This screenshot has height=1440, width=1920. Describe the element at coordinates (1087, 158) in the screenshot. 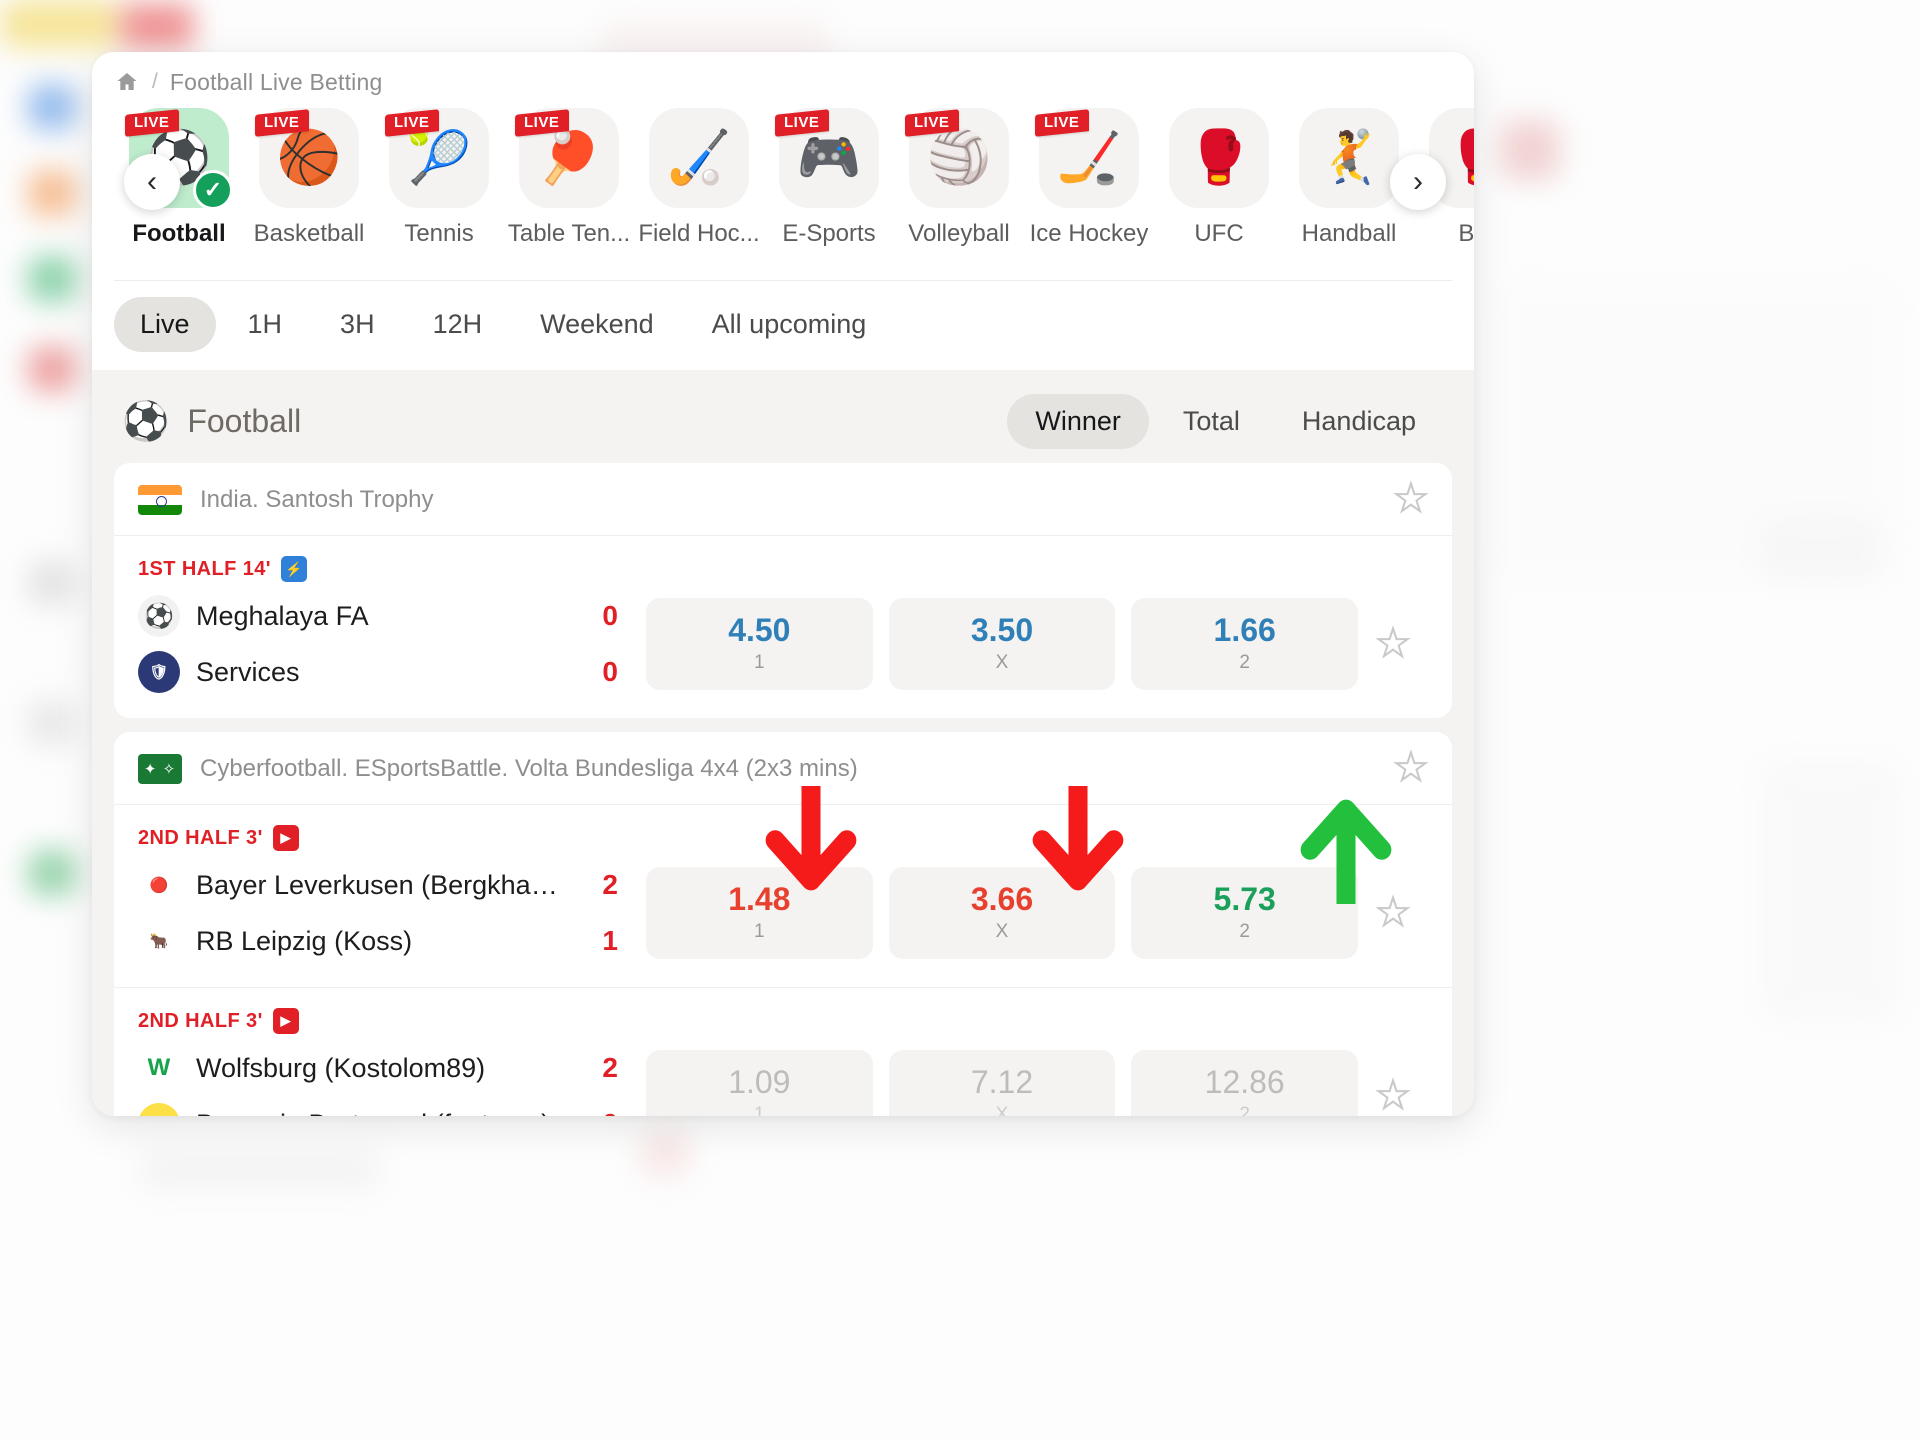

I see `sport-tile: LIVE 🏒` at that location.